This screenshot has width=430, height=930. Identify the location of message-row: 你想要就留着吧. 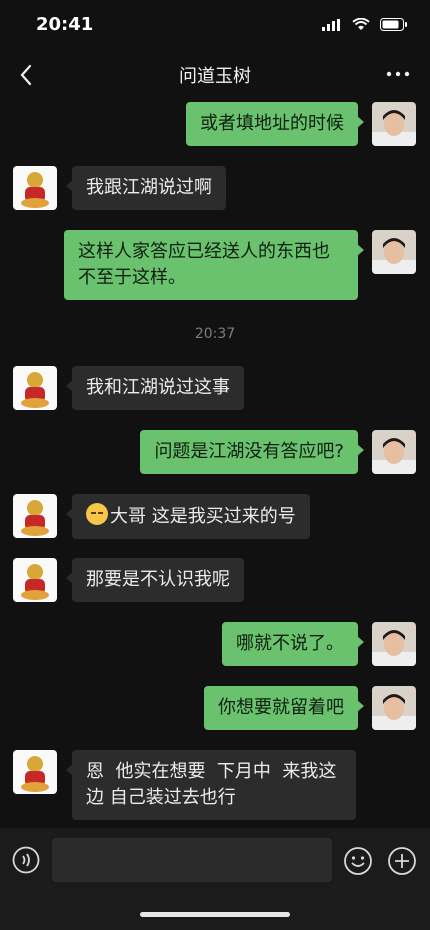
(215, 709).